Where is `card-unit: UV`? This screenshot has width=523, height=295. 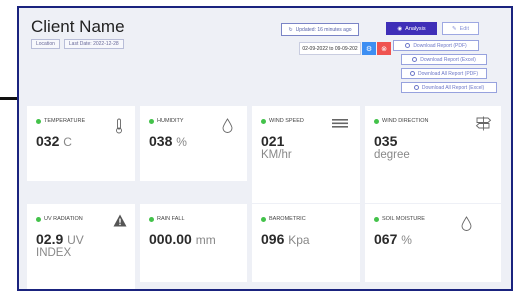 card-unit: UV is located at coordinates (75, 240).